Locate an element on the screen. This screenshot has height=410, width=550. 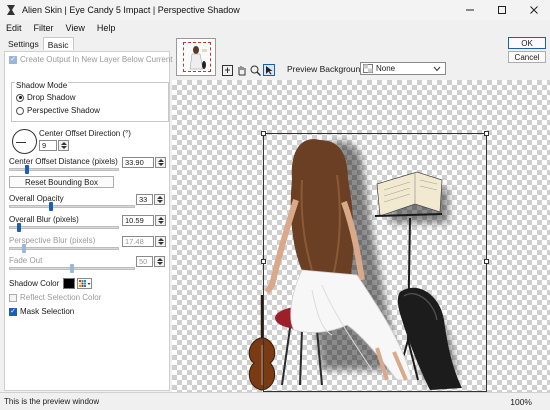
minimize-icon is located at coordinates (470, 10).